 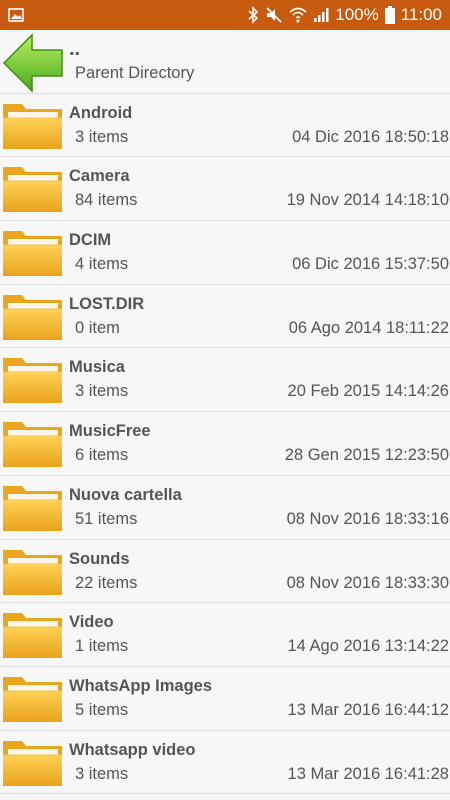 What do you see at coordinates (97, 327) in the screenshot?
I see `folder-item-count: 0 item` at bounding box center [97, 327].